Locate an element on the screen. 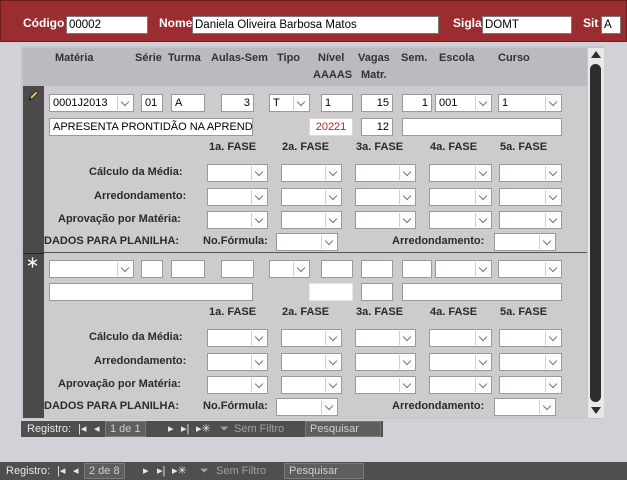  matr-field is located at coordinates (377, 292).